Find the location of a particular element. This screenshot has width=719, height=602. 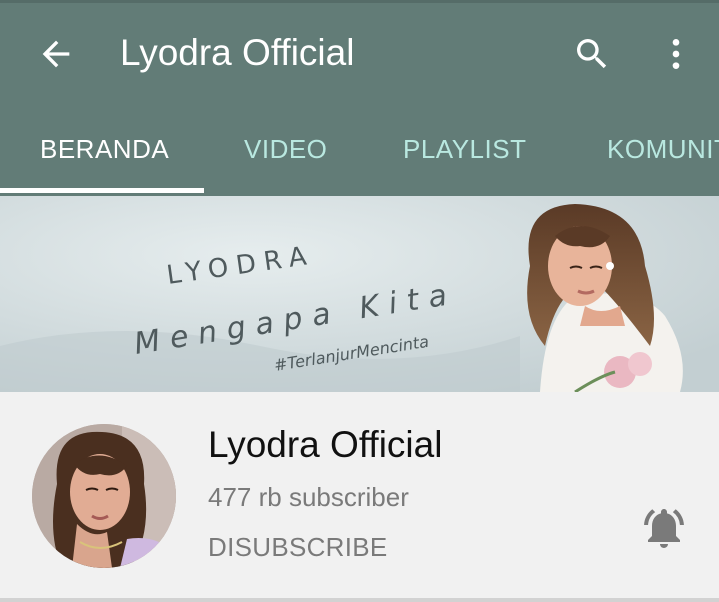

arrow-back-icon is located at coordinates (56, 54).